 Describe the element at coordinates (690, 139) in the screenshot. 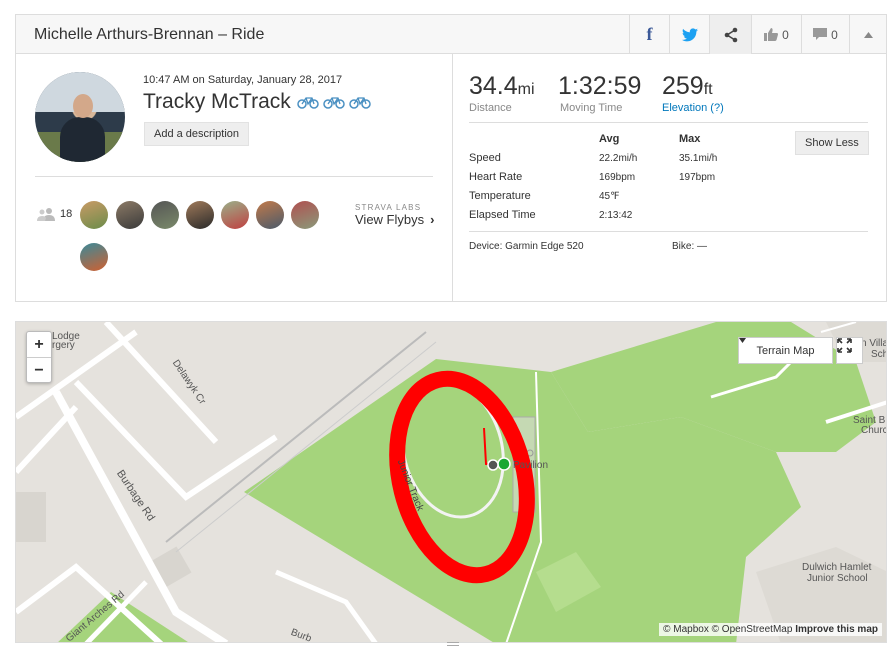

I see `max-column-header: Max` at that location.